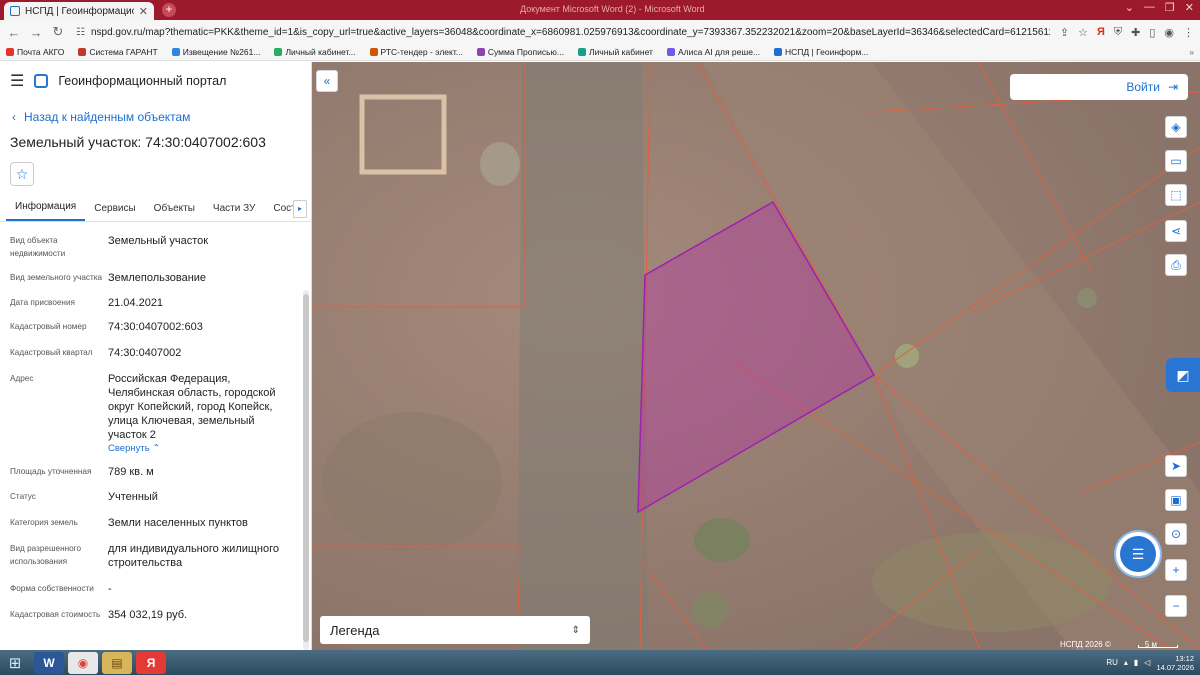 This screenshot has width=1200, height=675. I want to click on share-button: ⋖, so click(1176, 231).